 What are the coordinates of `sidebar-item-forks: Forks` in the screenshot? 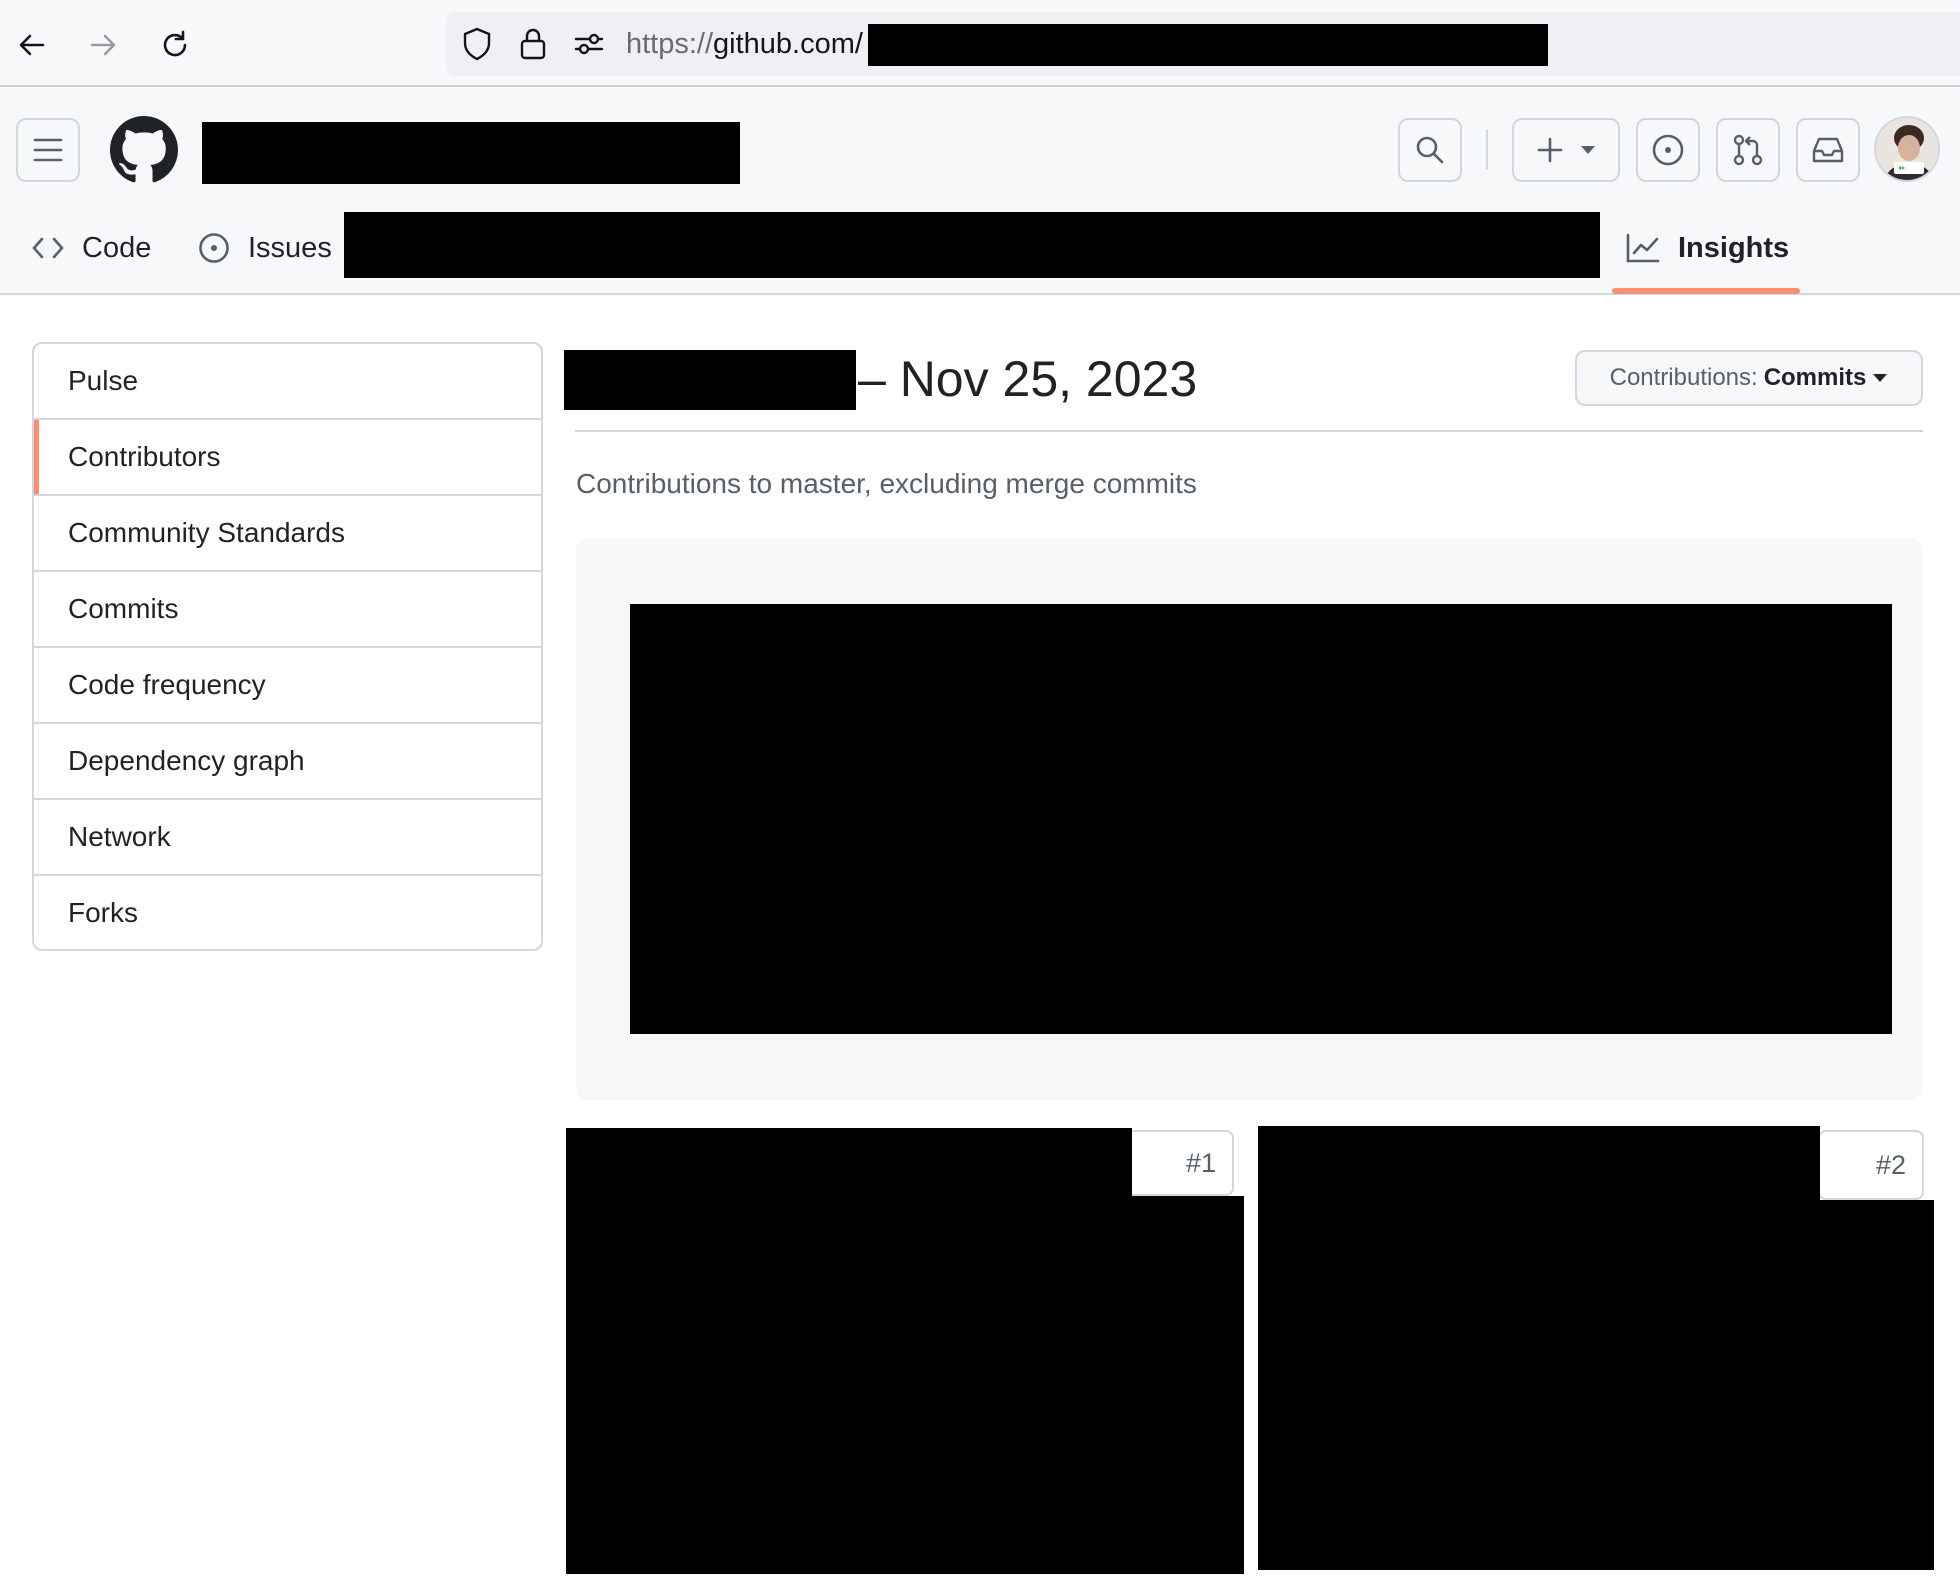 It's located at (287, 911).